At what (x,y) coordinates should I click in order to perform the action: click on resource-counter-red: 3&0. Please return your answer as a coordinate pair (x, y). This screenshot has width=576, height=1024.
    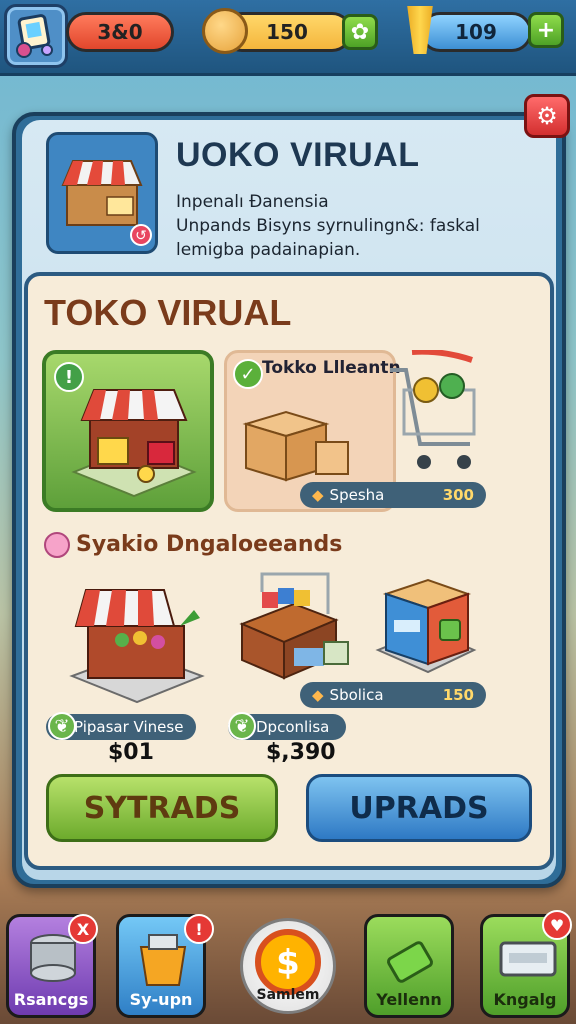
    Looking at the image, I should click on (120, 32).